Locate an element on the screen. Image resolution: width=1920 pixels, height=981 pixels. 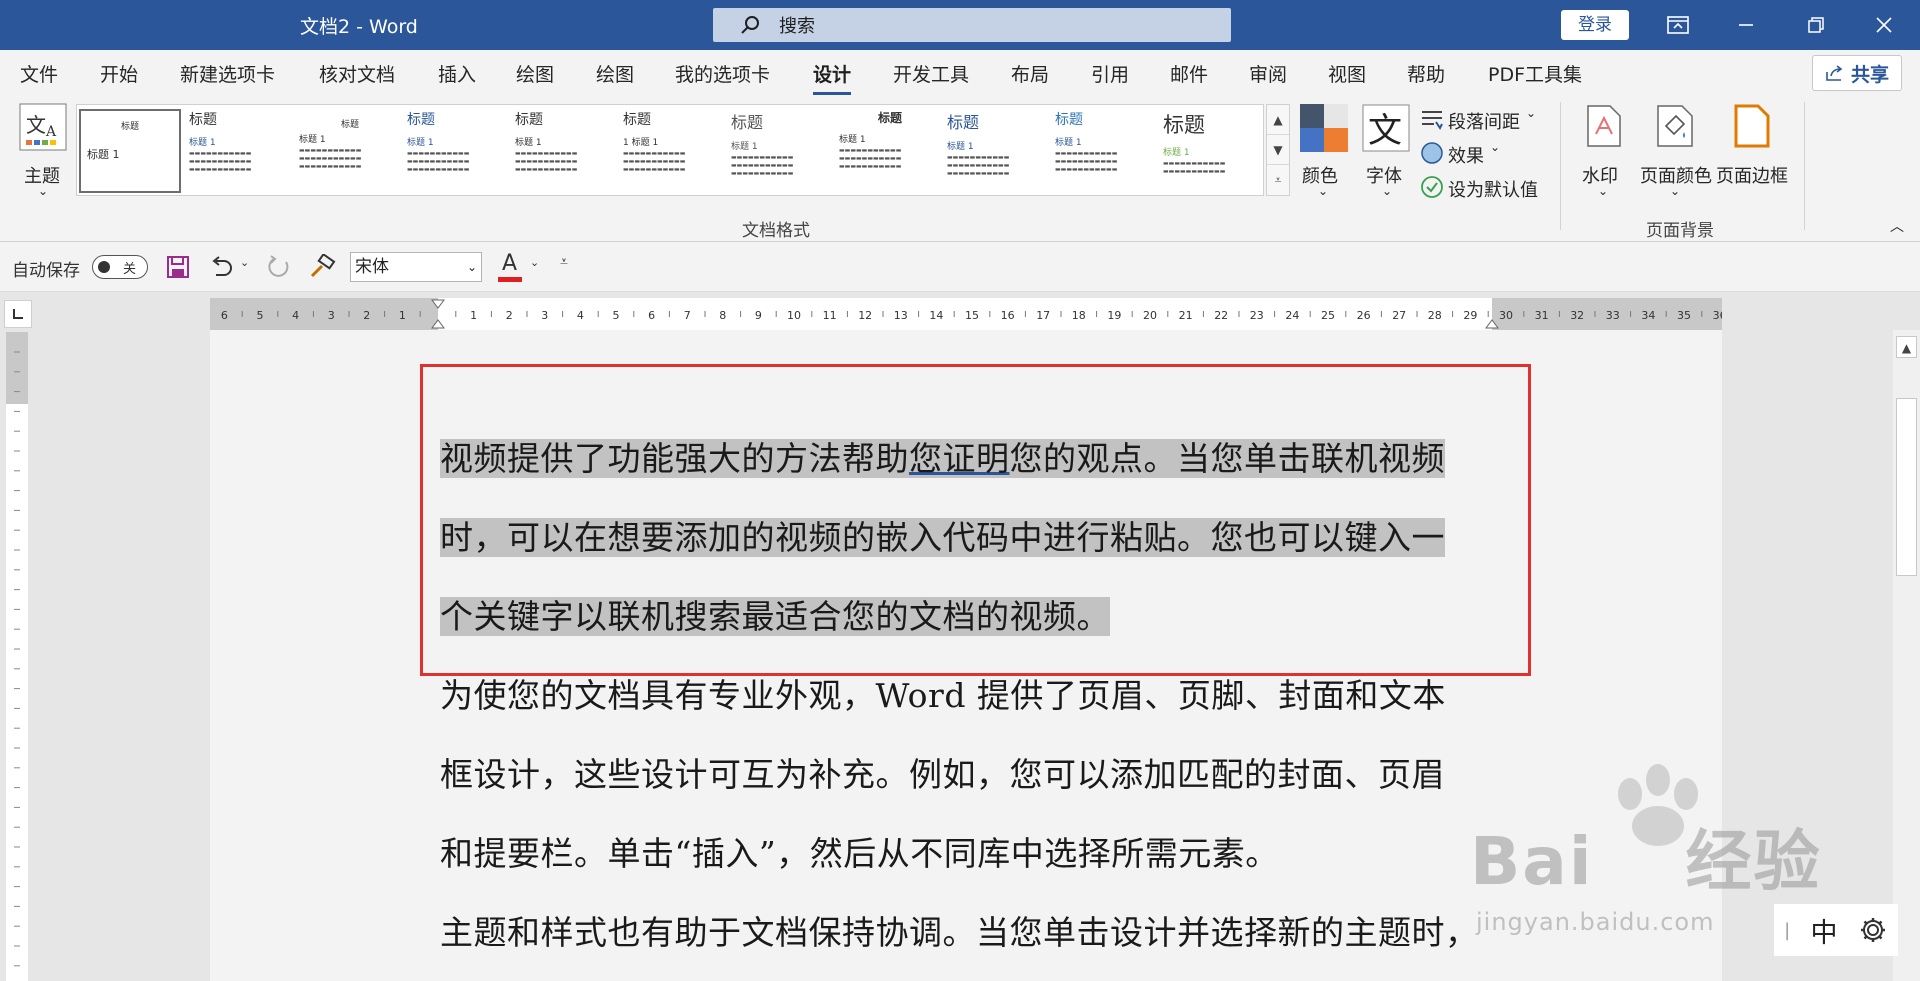
ruler-number: 12 is located at coordinates (865, 315).